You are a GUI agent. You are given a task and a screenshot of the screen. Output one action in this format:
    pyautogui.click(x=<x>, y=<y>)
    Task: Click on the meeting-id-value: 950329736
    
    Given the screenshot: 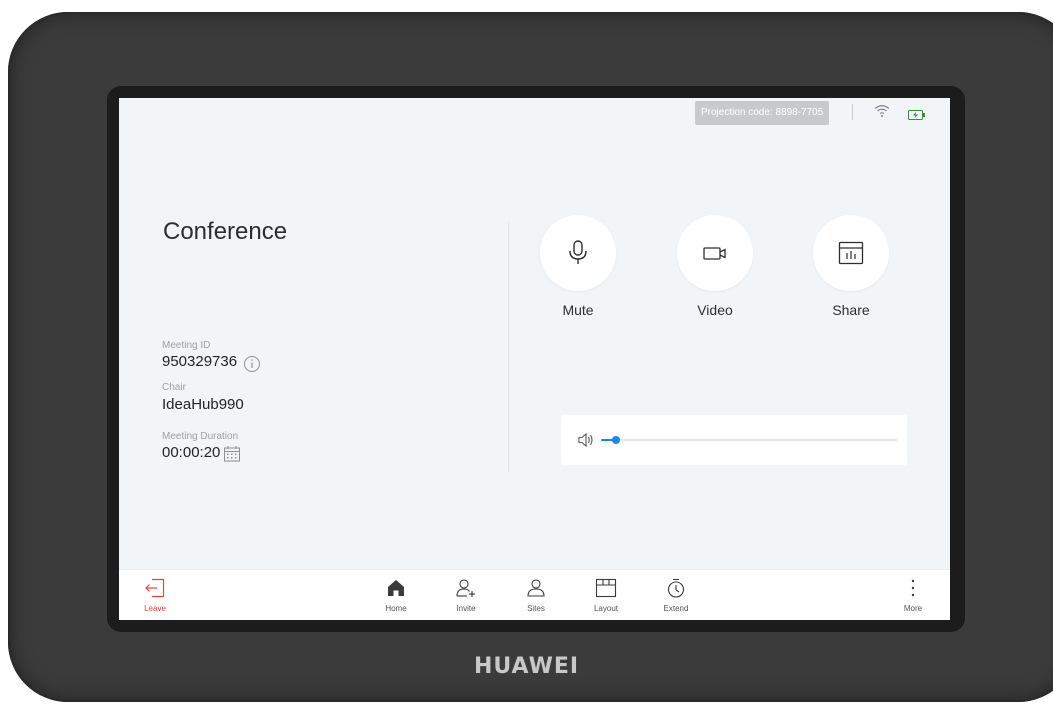 What is the action you would take?
    pyautogui.click(x=200, y=361)
    